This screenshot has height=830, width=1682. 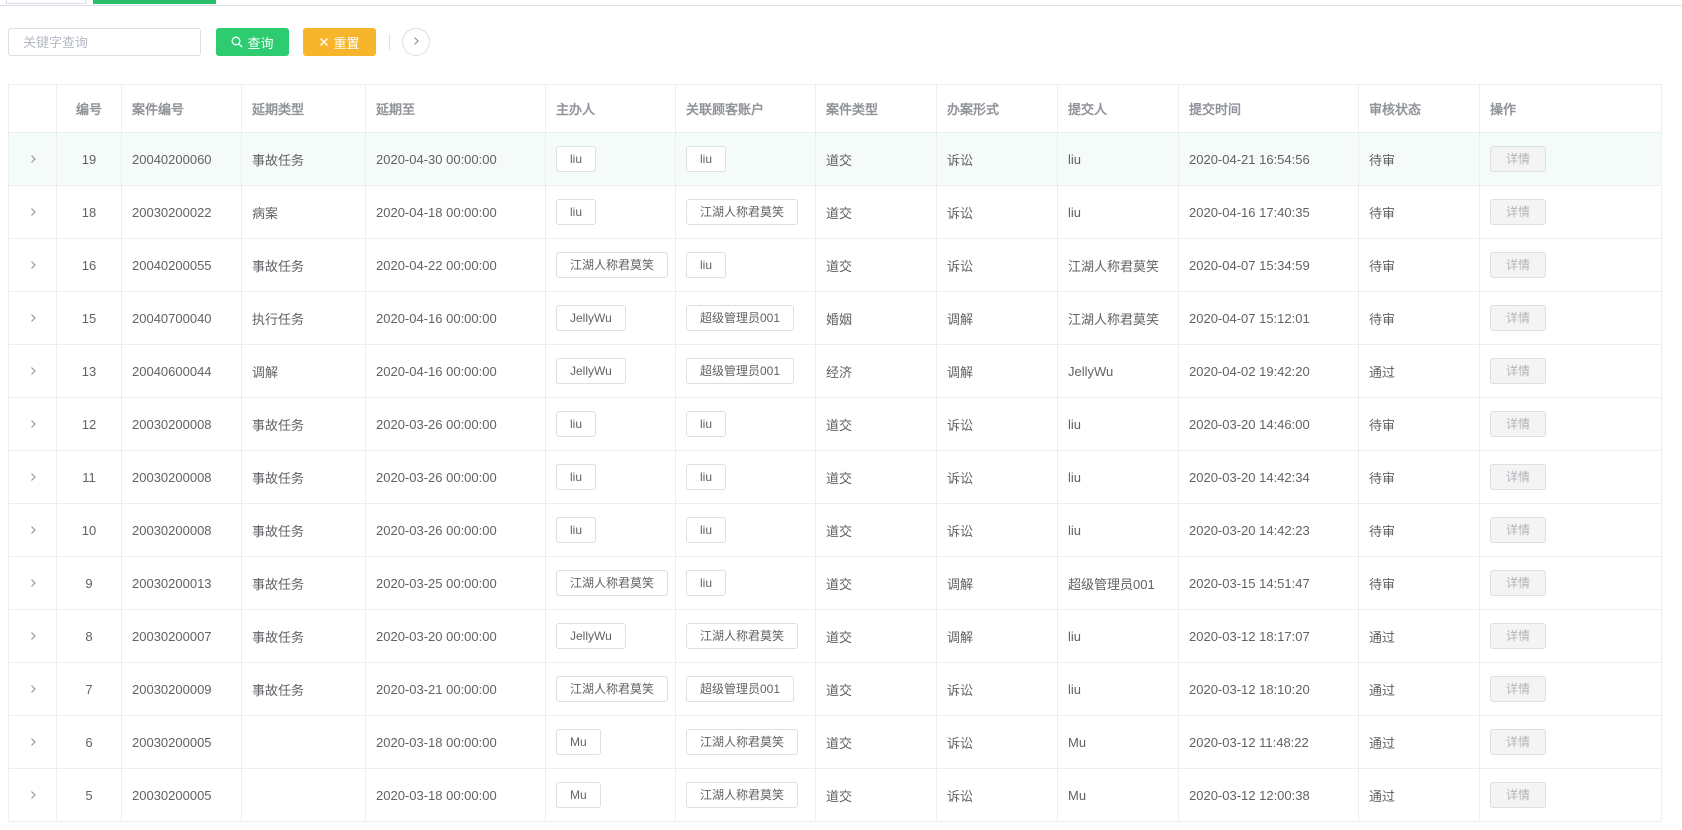 I want to click on customer-cell: 江湖人称君莫笑, so click(x=745, y=212).